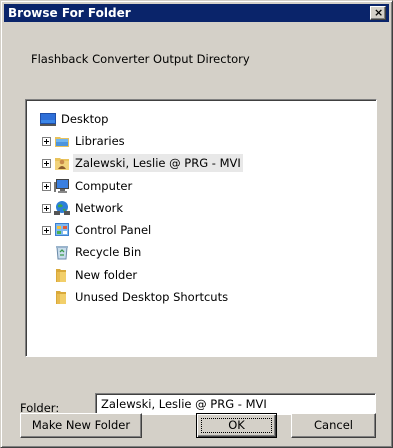 The height and width of the screenshot is (448, 393). Describe the element at coordinates (158, 163) in the screenshot. I see `tree-item-label: Zalewski, Leslie @ PRG - MVI` at that location.